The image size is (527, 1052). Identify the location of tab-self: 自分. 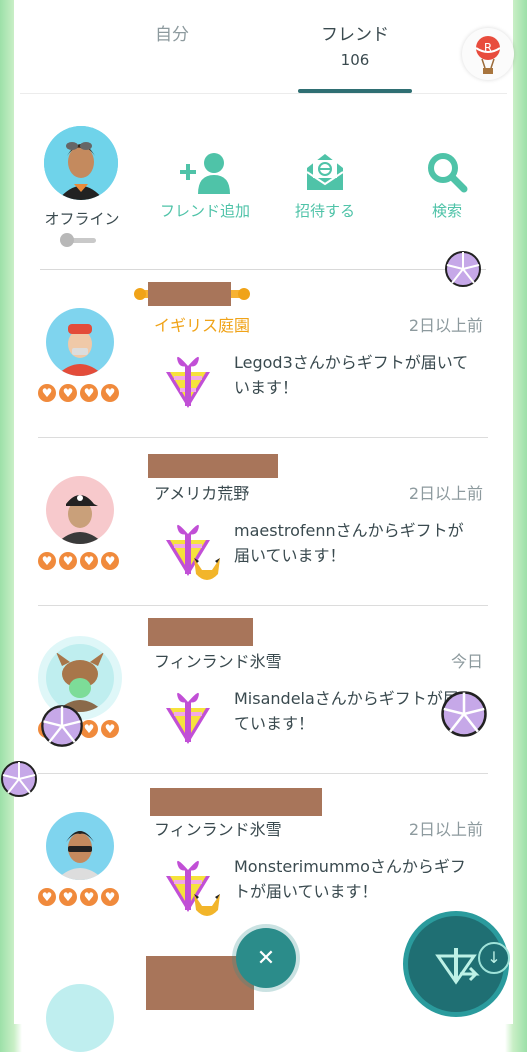
(172, 32).